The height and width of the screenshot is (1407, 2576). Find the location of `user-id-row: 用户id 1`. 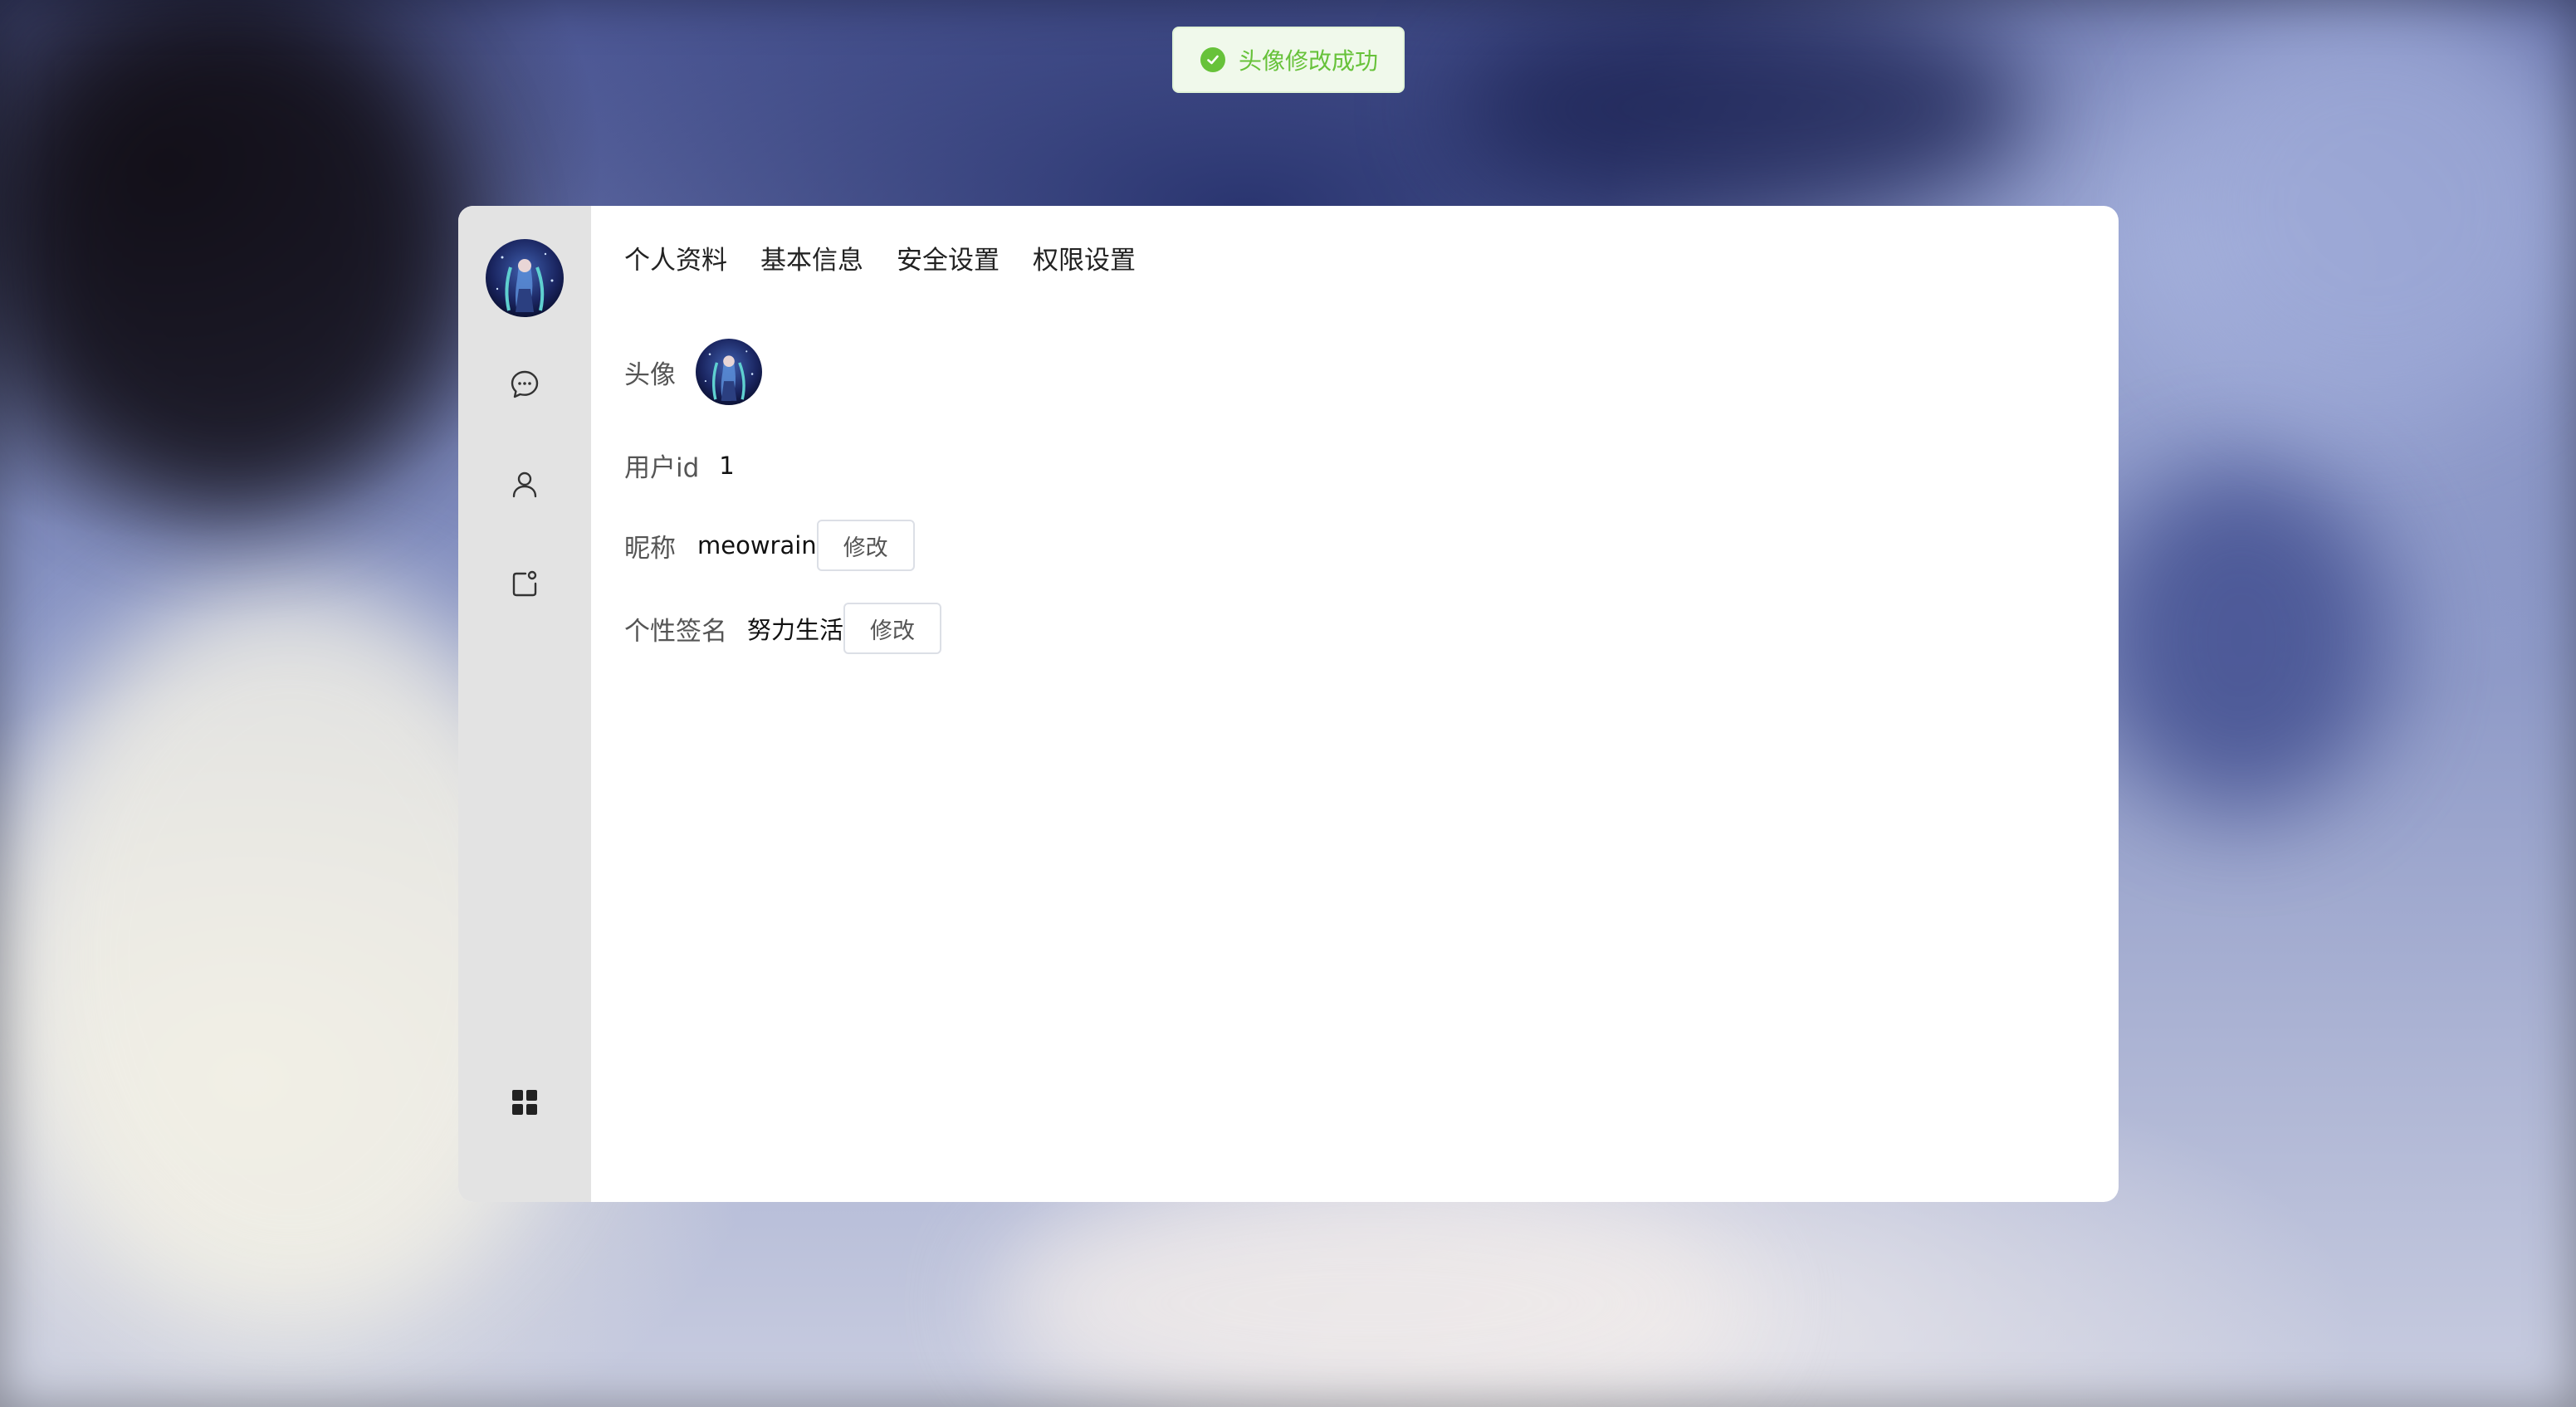

user-id-row: 用户id 1 is located at coordinates (679, 466).